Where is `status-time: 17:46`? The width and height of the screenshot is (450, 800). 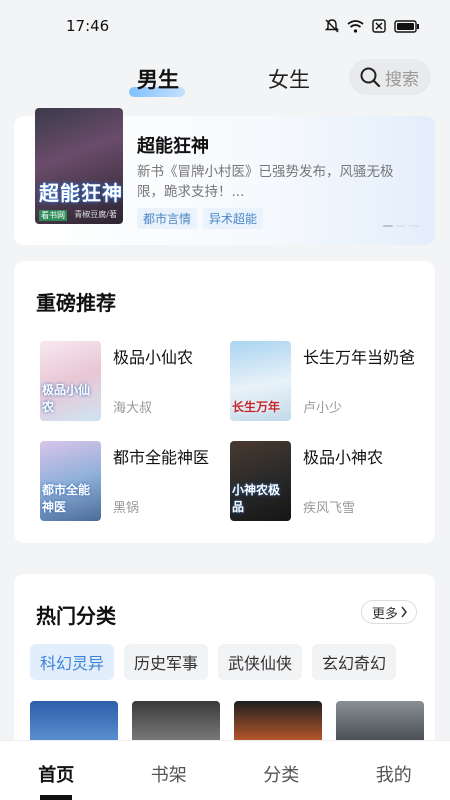
status-time: 17:46 is located at coordinates (88, 26).